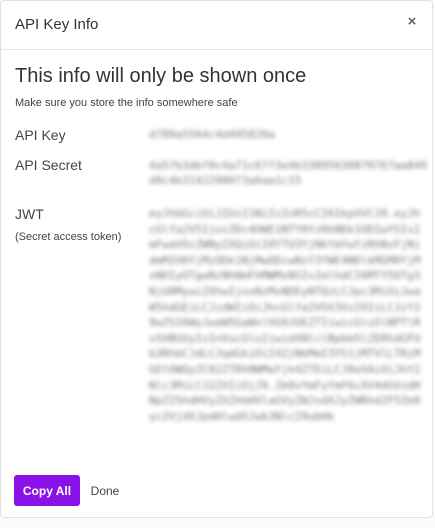  What do you see at coordinates (68, 237) in the screenshot?
I see `jwt-sublabel: (Secret access token)` at bounding box center [68, 237].